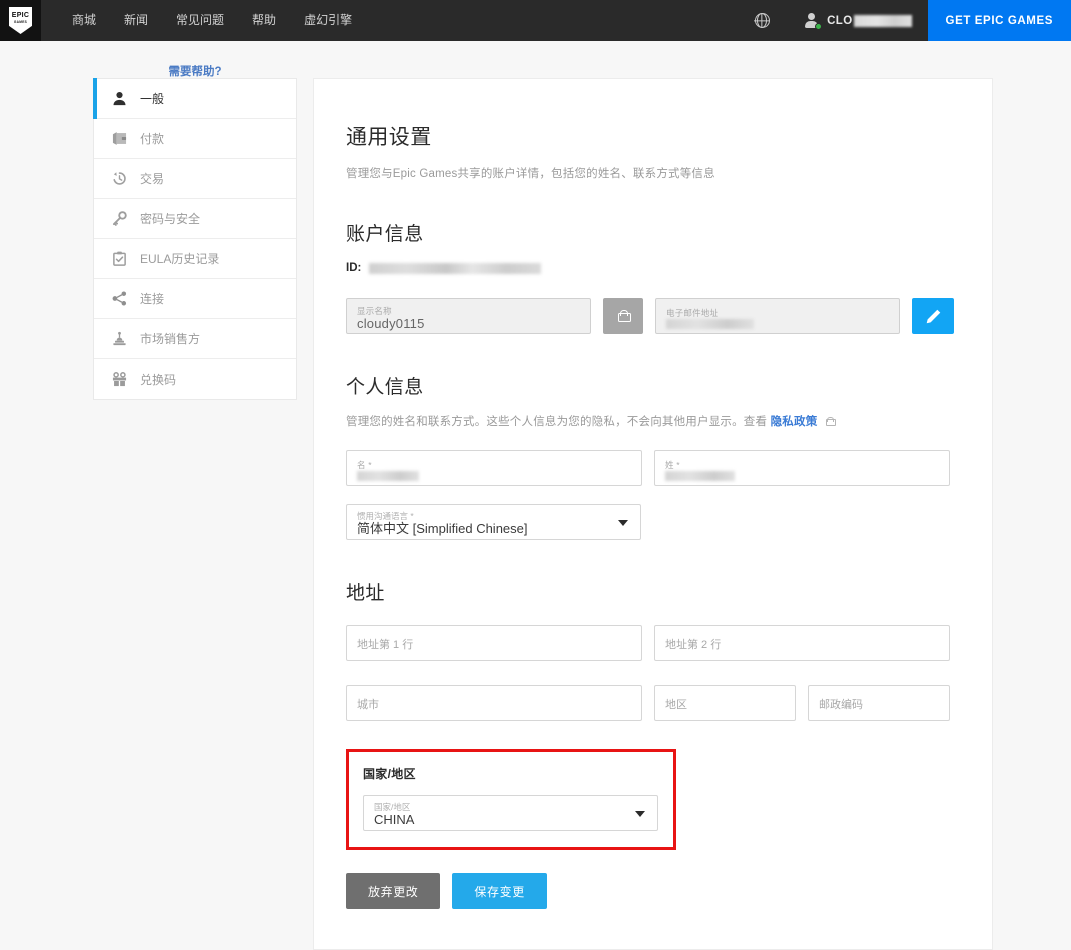 The height and width of the screenshot is (950, 1071). What do you see at coordinates (676, 705) in the screenshot?
I see `state-placeholder: 地区` at bounding box center [676, 705].